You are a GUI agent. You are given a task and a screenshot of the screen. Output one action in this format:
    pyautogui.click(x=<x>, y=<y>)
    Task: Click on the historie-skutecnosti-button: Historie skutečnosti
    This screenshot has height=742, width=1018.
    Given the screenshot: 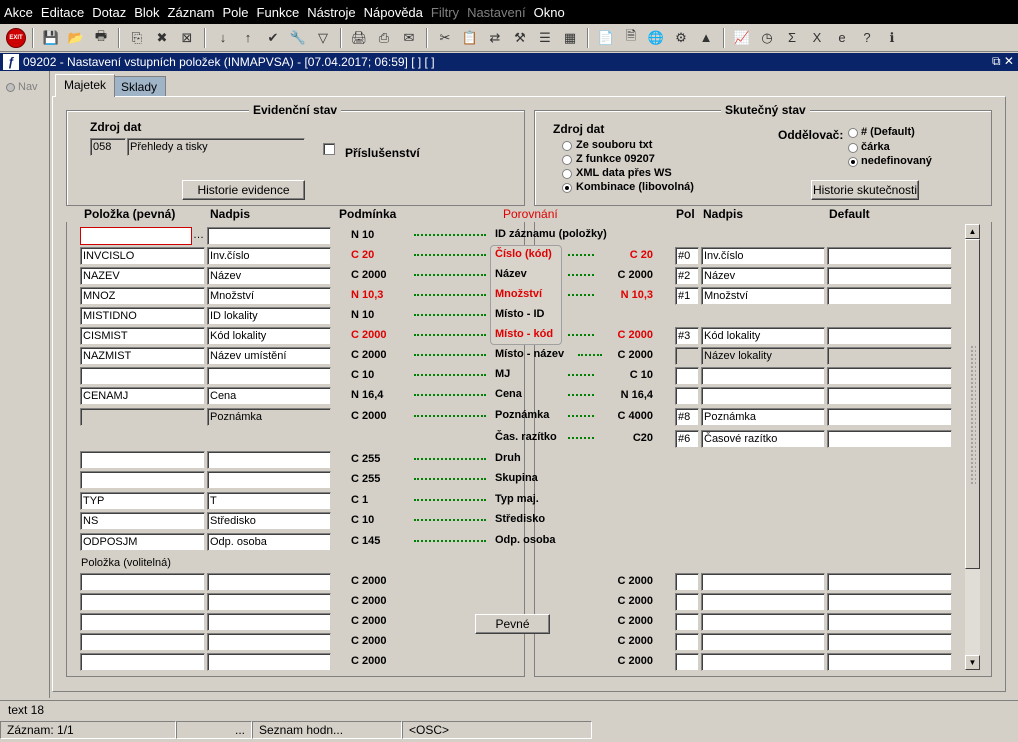 What is the action you would take?
    pyautogui.click(x=865, y=190)
    